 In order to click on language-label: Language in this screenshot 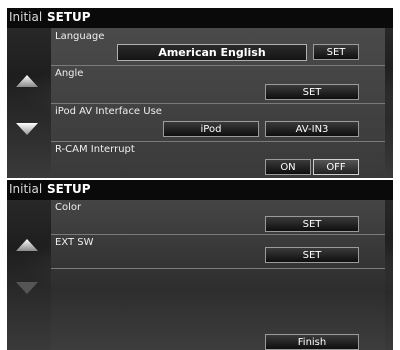, I will do `click(80, 36)`.